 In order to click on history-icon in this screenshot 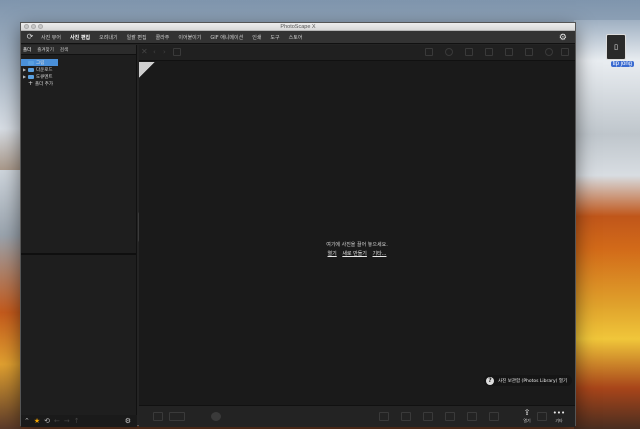, I will do `click(428, 416)`.